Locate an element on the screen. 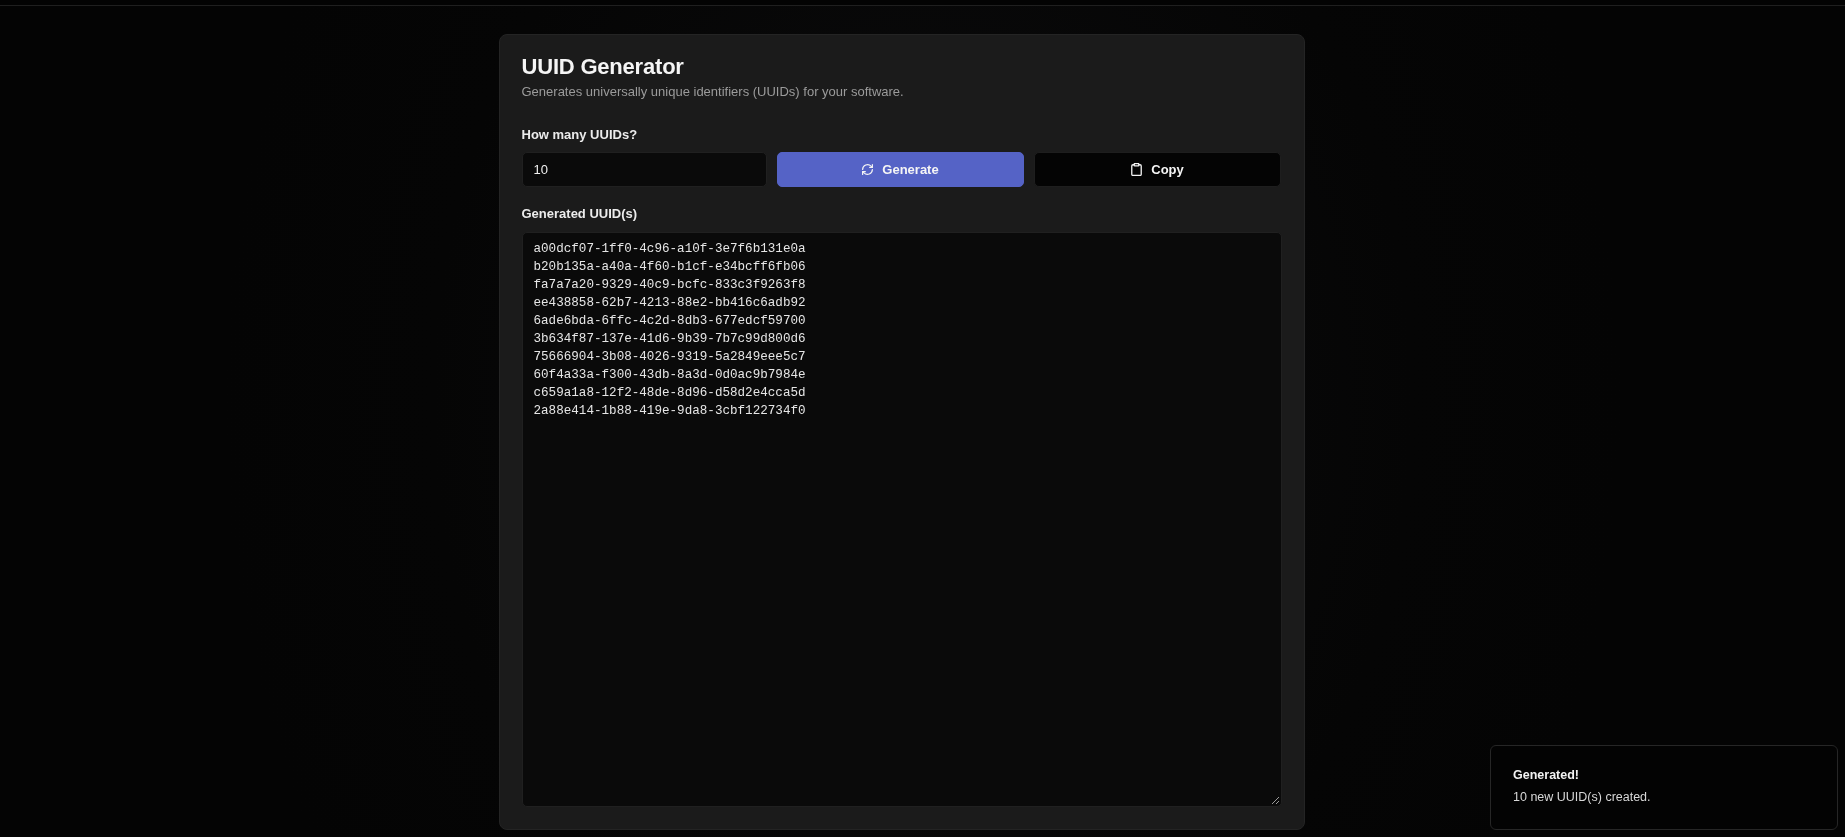  resize-grip-icon is located at coordinates (1274, 800).